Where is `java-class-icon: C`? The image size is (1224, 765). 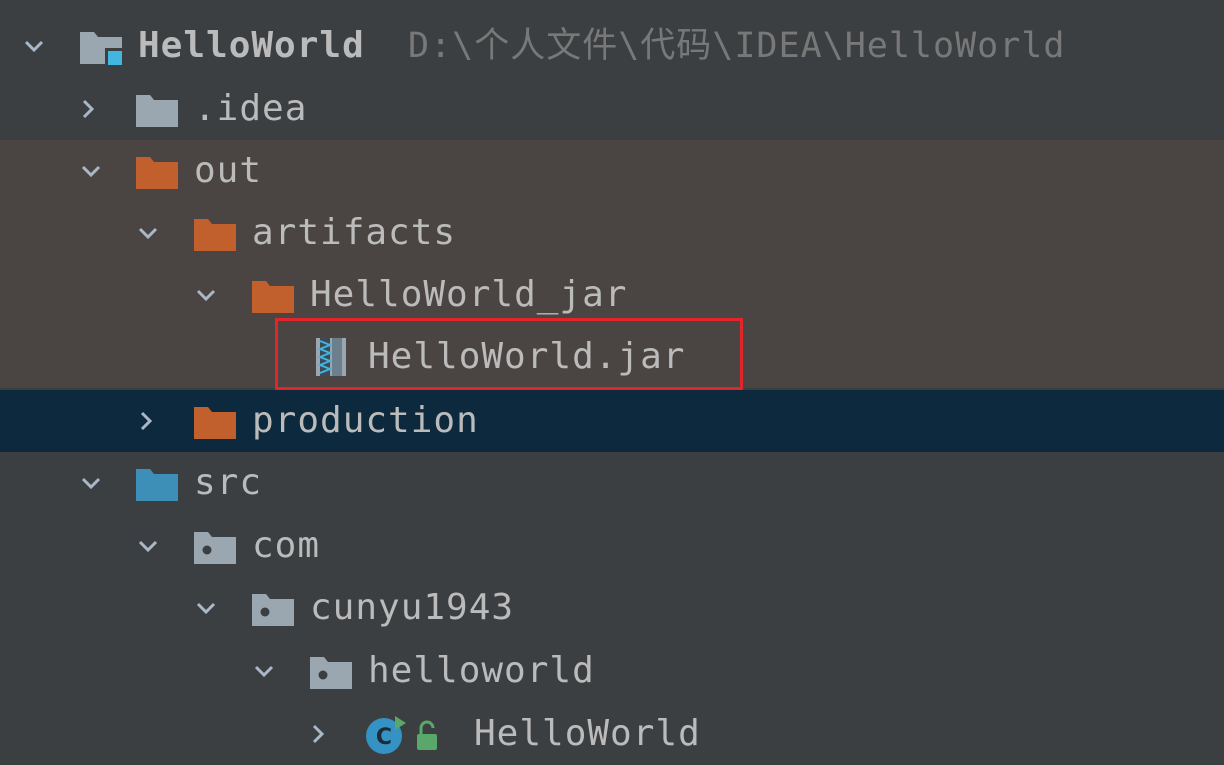 java-class-icon: C is located at coordinates (385, 734).